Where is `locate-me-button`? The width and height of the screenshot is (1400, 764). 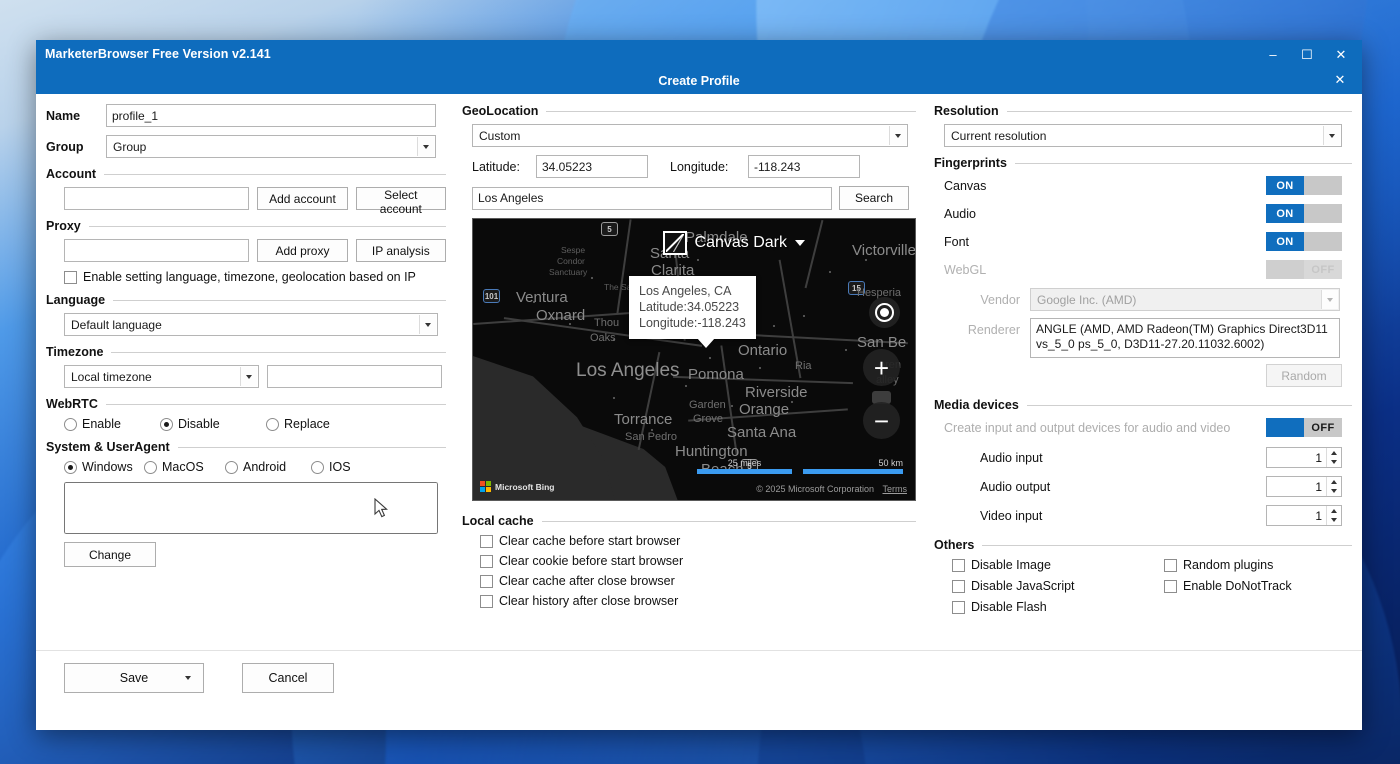
locate-me-button is located at coordinates (884, 312).